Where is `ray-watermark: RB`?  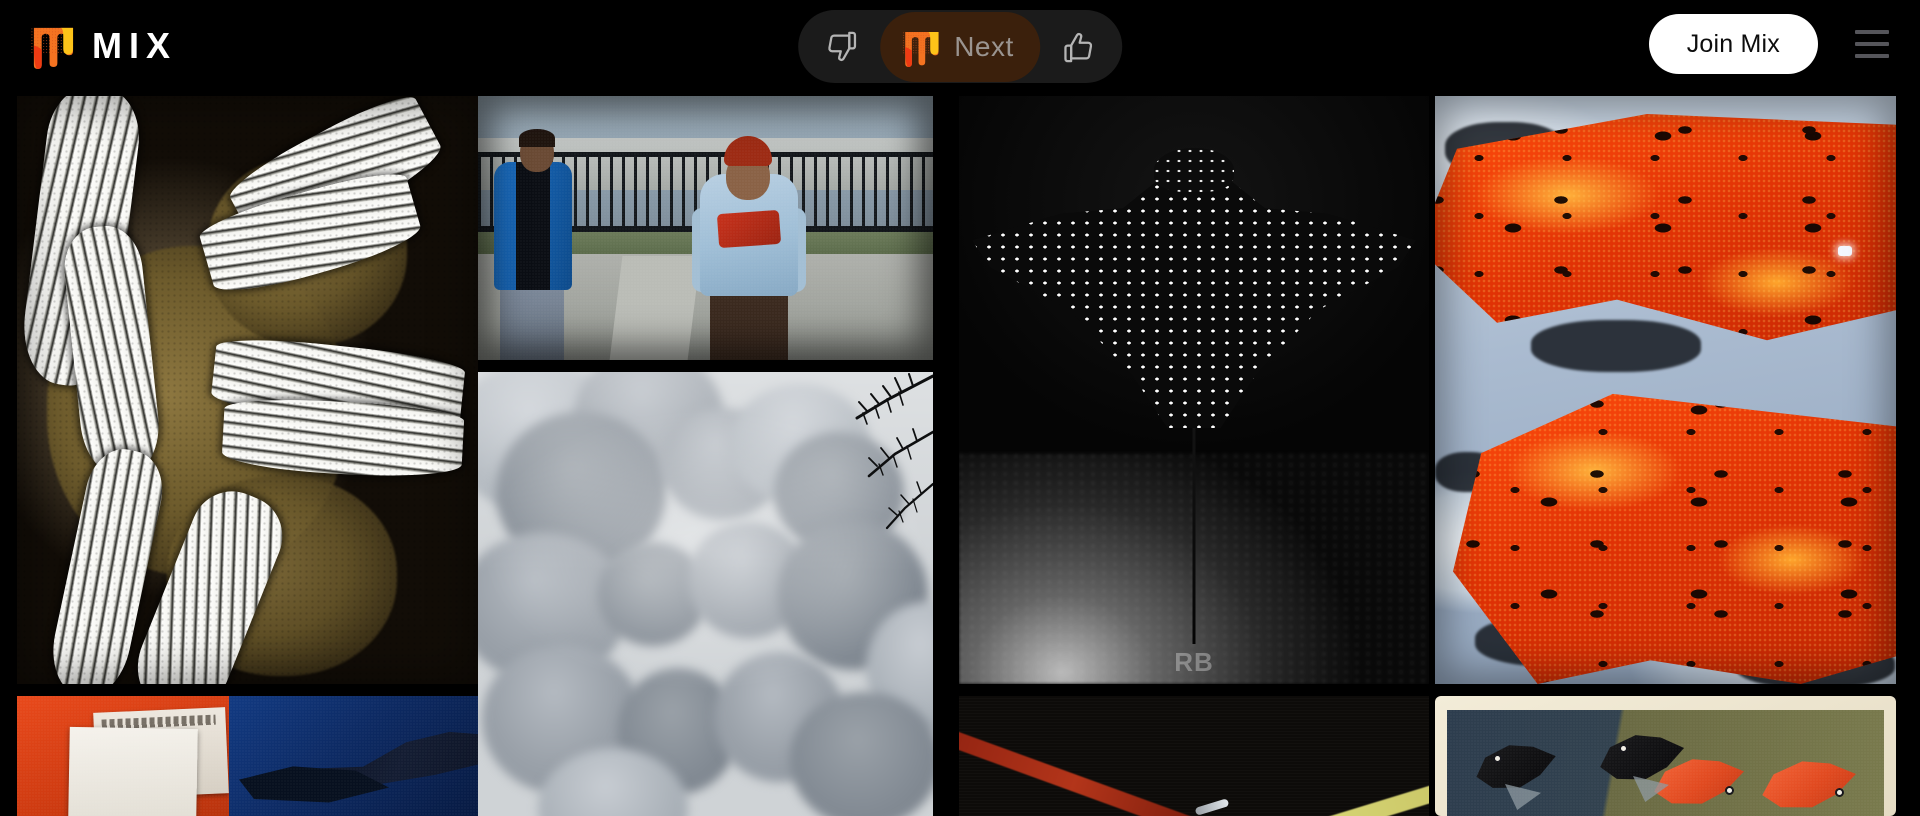
ray-watermark: RB is located at coordinates (1194, 662).